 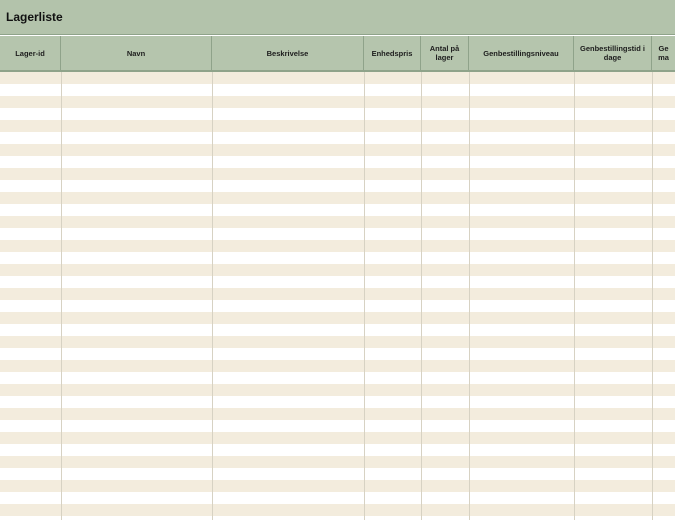 What do you see at coordinates (445, 53) in the screenshot?
I see `column-header-antal-paa-lager: Antal på lager` at bounding box center [445, 53].